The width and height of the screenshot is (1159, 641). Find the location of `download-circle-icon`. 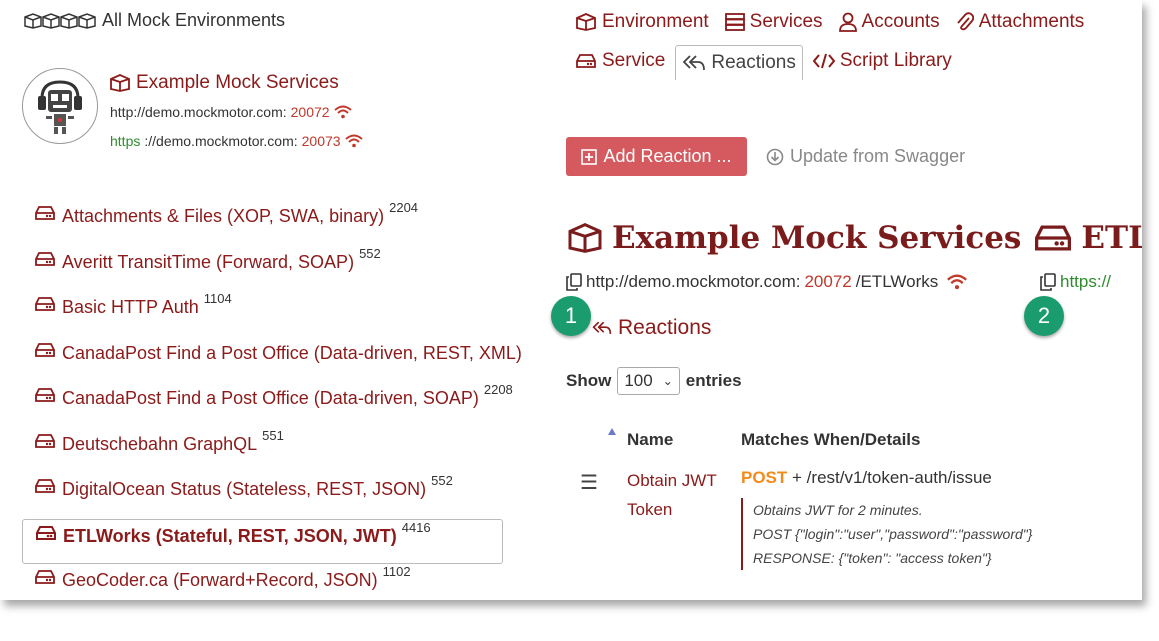

download-circle-icon is located at coordinates (775, 157).